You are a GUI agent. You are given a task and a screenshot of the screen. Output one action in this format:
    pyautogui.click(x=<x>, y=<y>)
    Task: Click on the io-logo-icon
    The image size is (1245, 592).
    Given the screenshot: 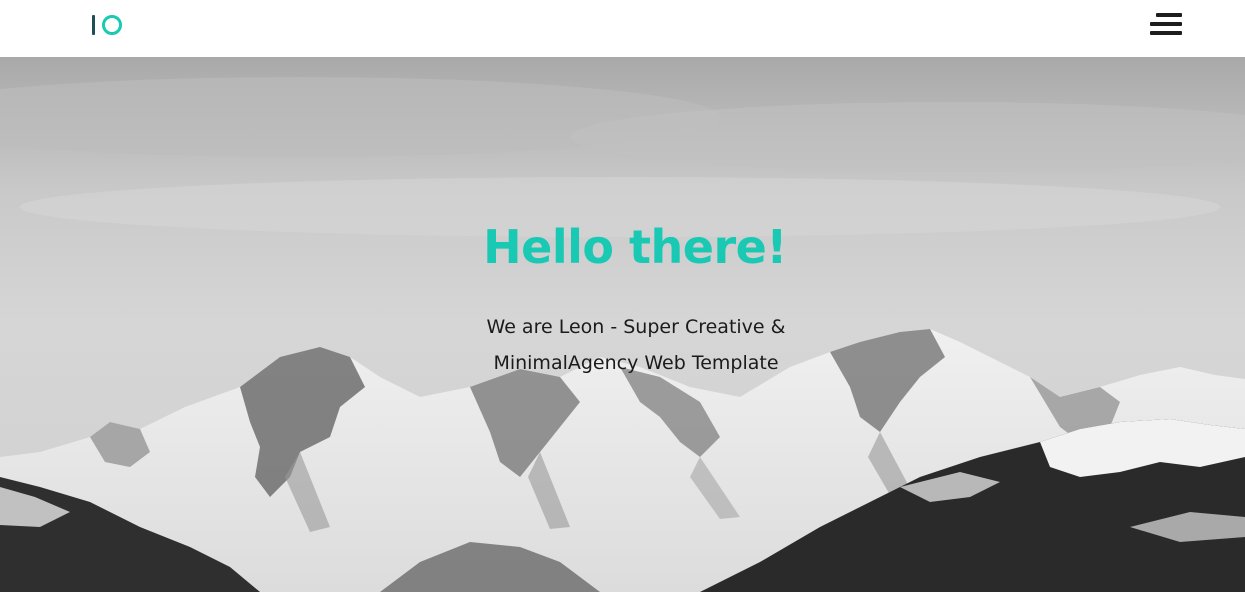 What is the action you would take?
    pyautogui.click(x=107, y=25)
    